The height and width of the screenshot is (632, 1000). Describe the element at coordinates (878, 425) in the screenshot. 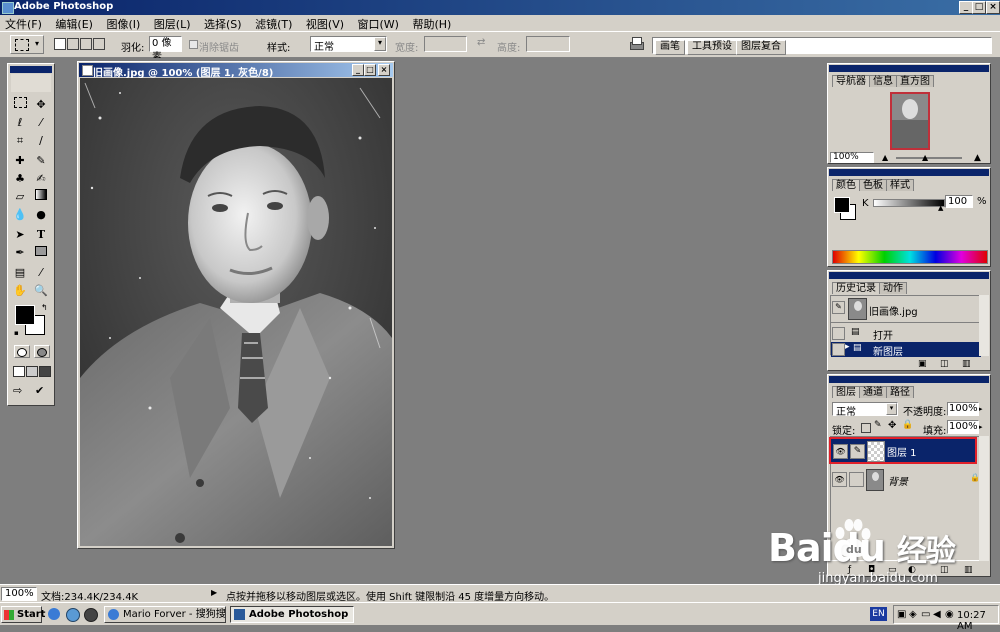

I see `lock-paint-icon: ✎` at that location.